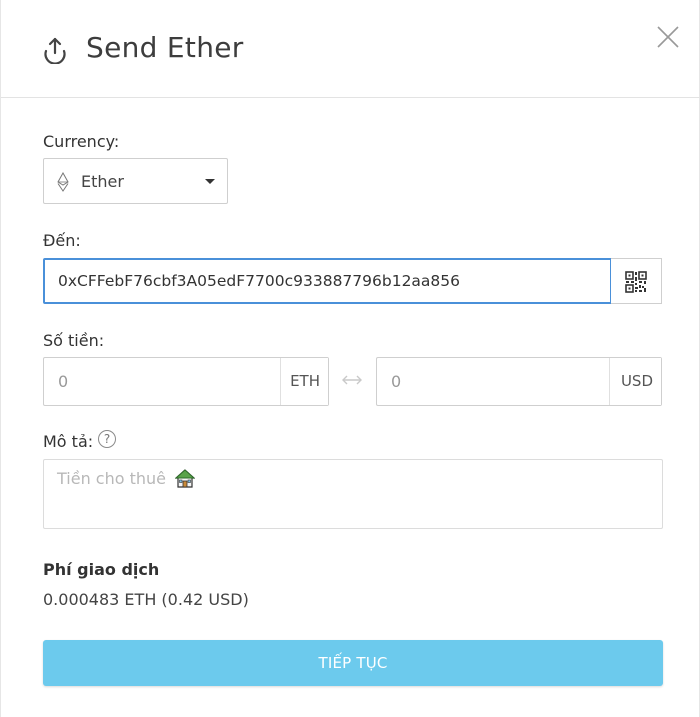 Image resolution: width=700 pixels, height=717 pixels. Describe the element at coordinates (102, 181) in the screenshot. I see `currency-selected-value: Ether` at that location.